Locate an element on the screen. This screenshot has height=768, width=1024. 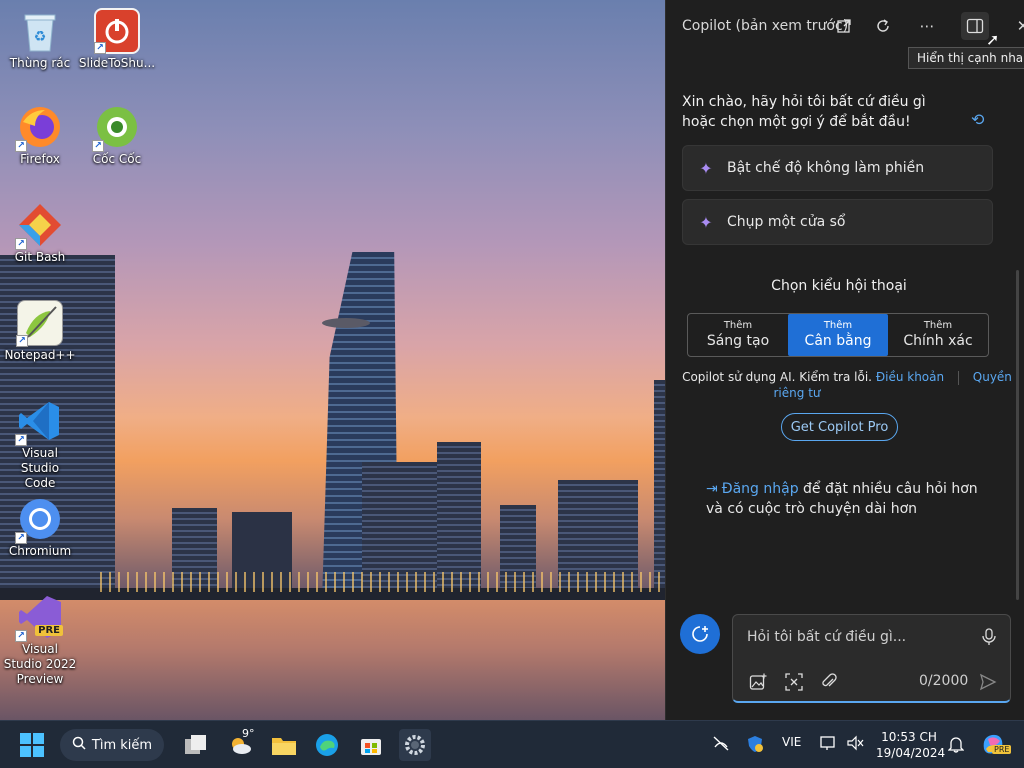
search-icon is located at coordinates (79, 745).